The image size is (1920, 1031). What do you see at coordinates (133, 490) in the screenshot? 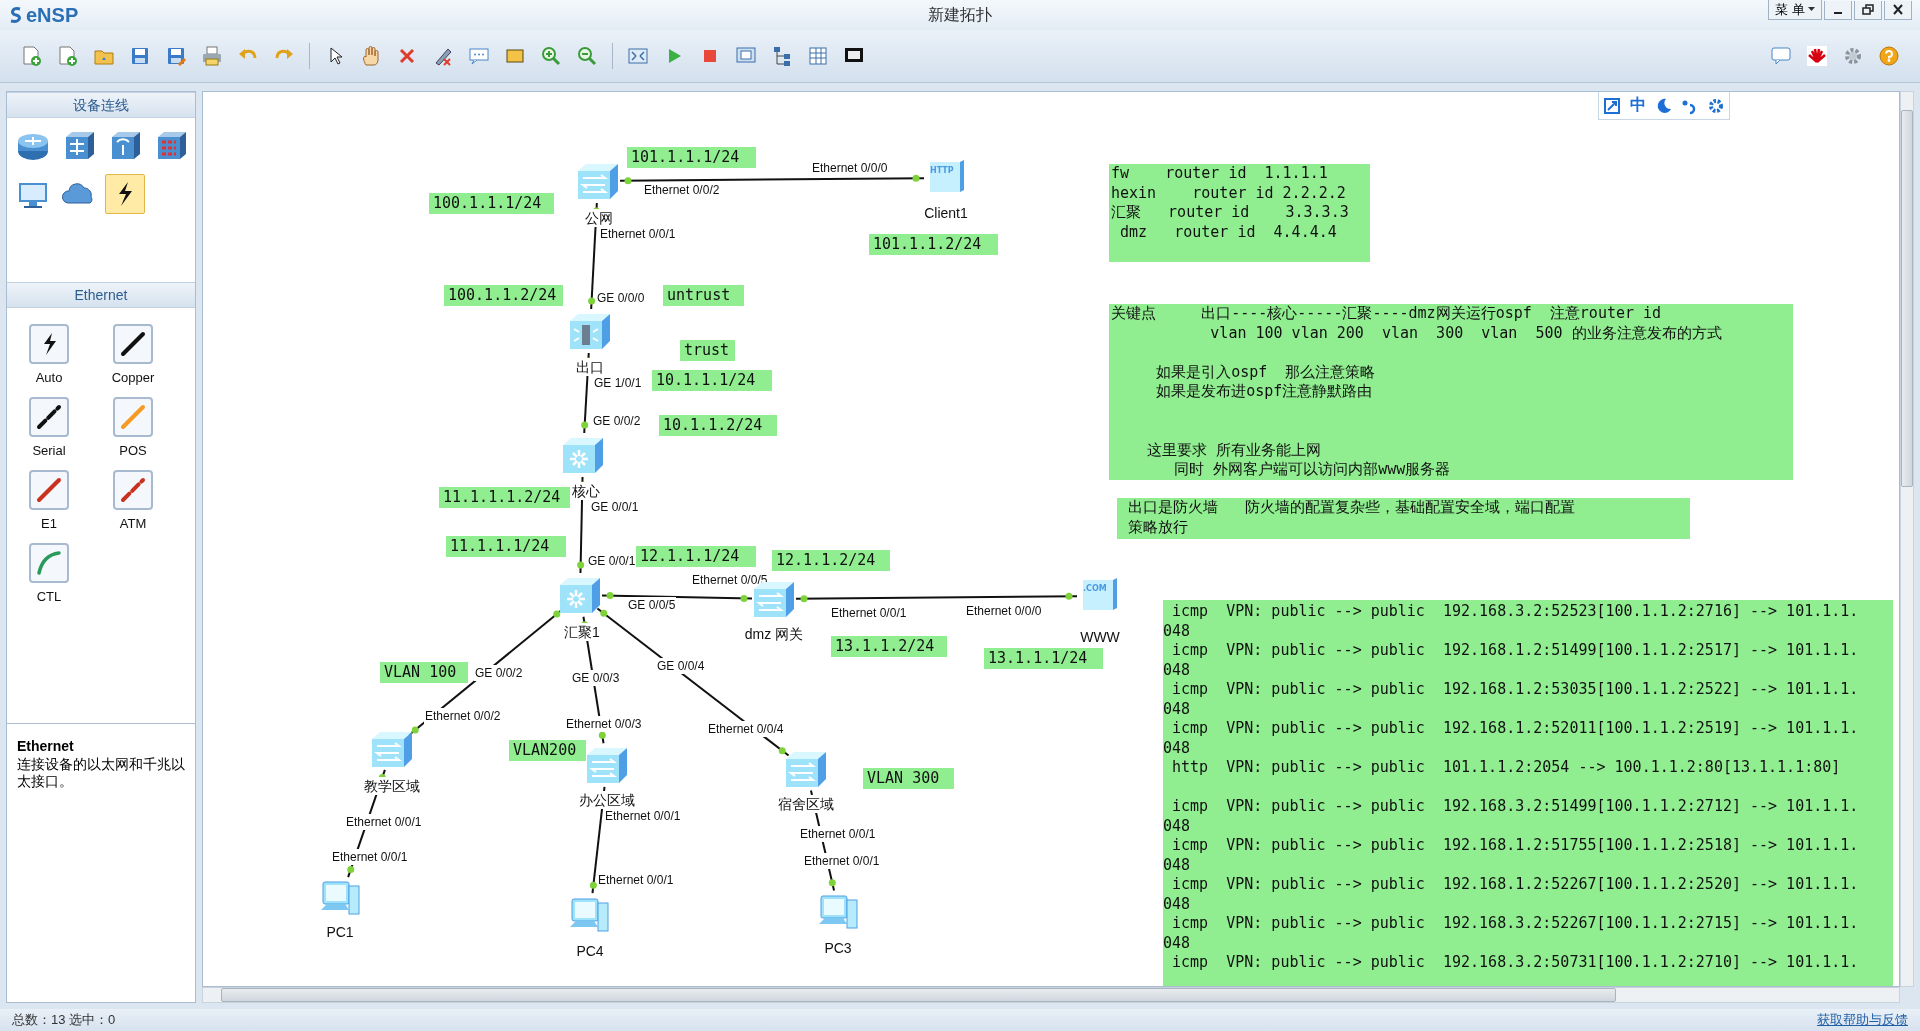
I see `atm-cable-icon` at bounding box center [133, 490].